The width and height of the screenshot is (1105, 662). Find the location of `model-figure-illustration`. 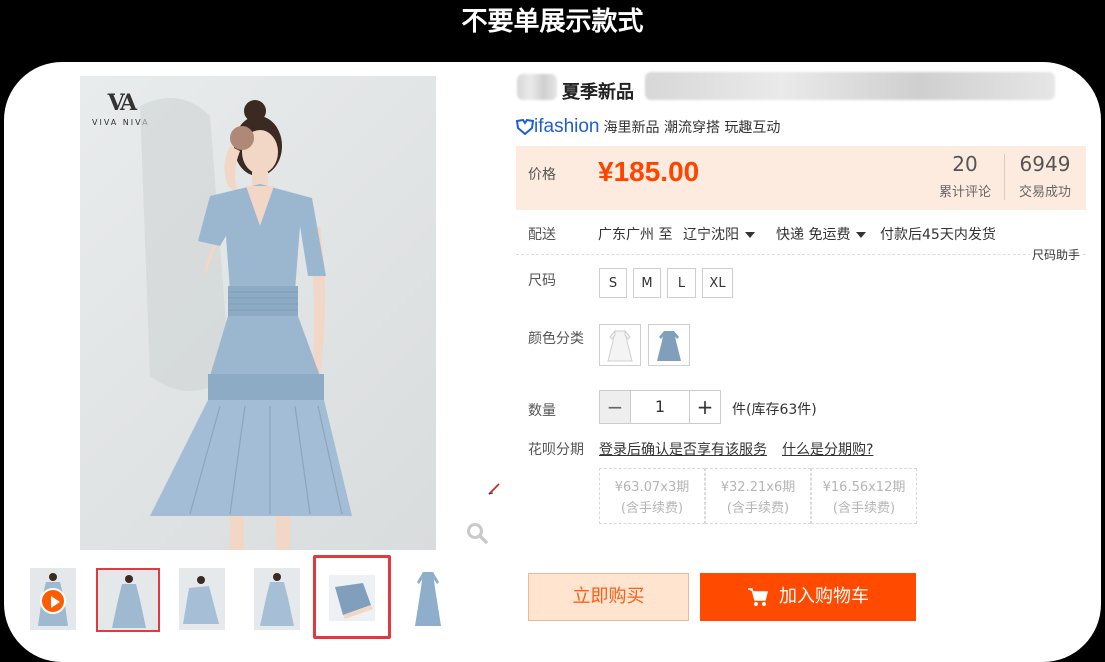

model-figure-illustration is located at coordinates (246, 324).